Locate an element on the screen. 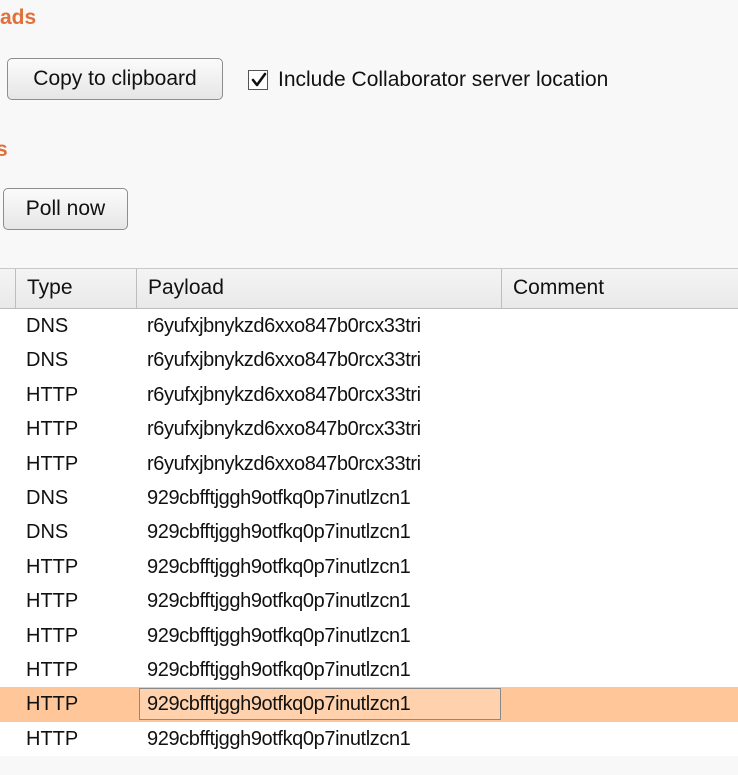 This screenshot has width=738, height=775. include-location-option: Include Collaborator server location is located at coordinates (428, 80).